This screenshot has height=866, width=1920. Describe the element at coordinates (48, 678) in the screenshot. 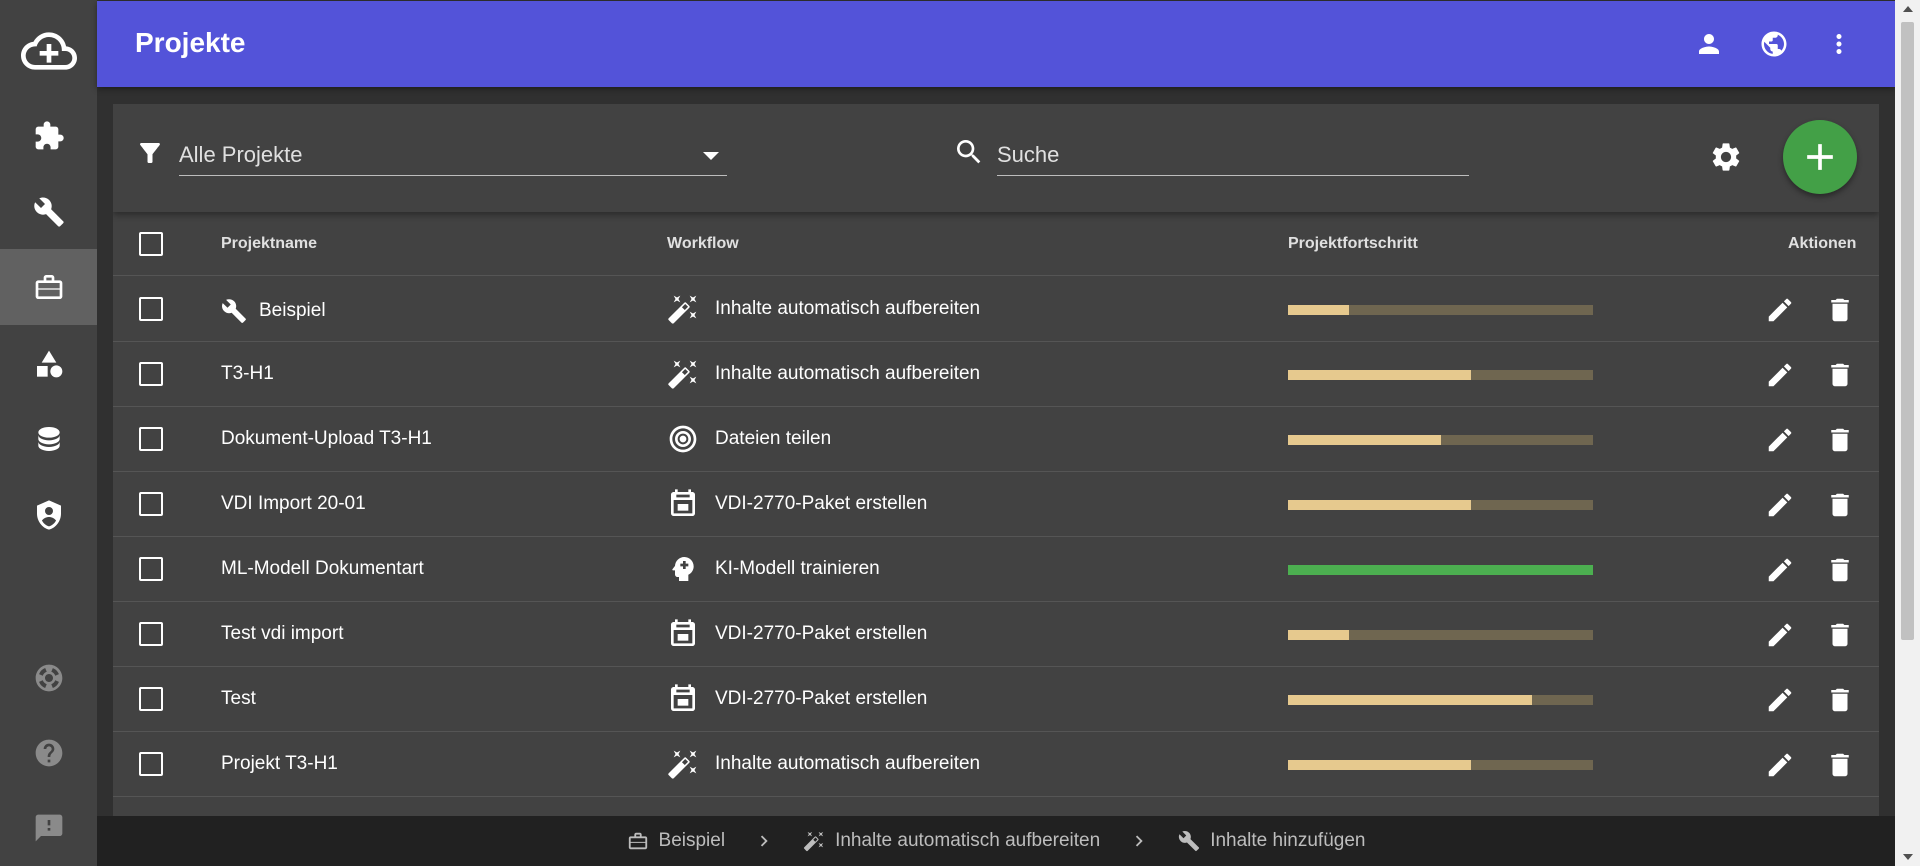

I see `lifebuoy-icon` at that location.